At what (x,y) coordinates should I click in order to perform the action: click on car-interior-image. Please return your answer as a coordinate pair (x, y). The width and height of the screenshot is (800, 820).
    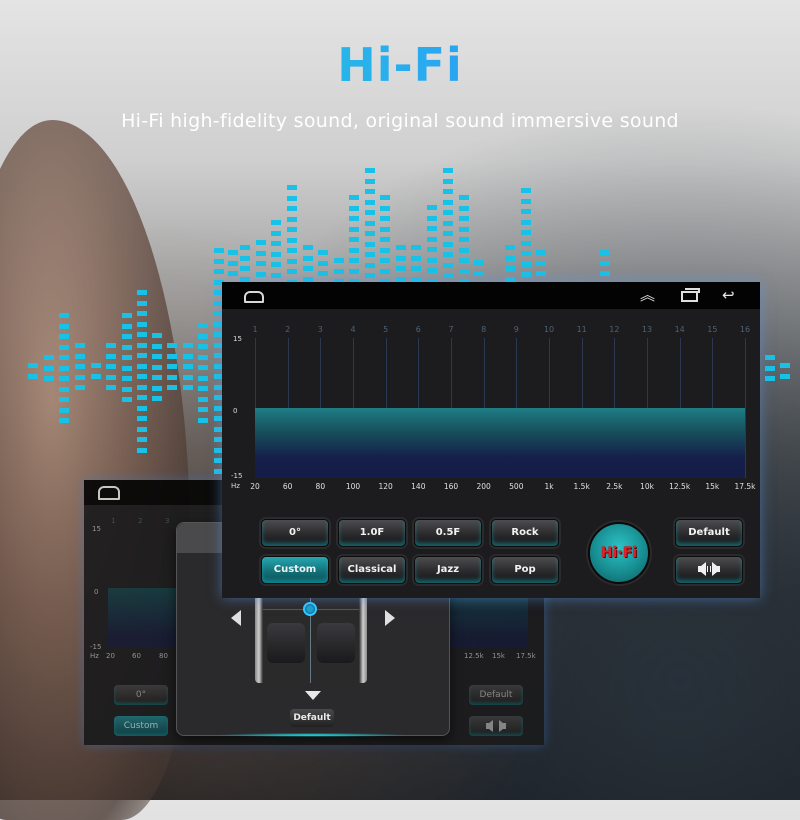
    Looking at the image, I should click on (311, 638).